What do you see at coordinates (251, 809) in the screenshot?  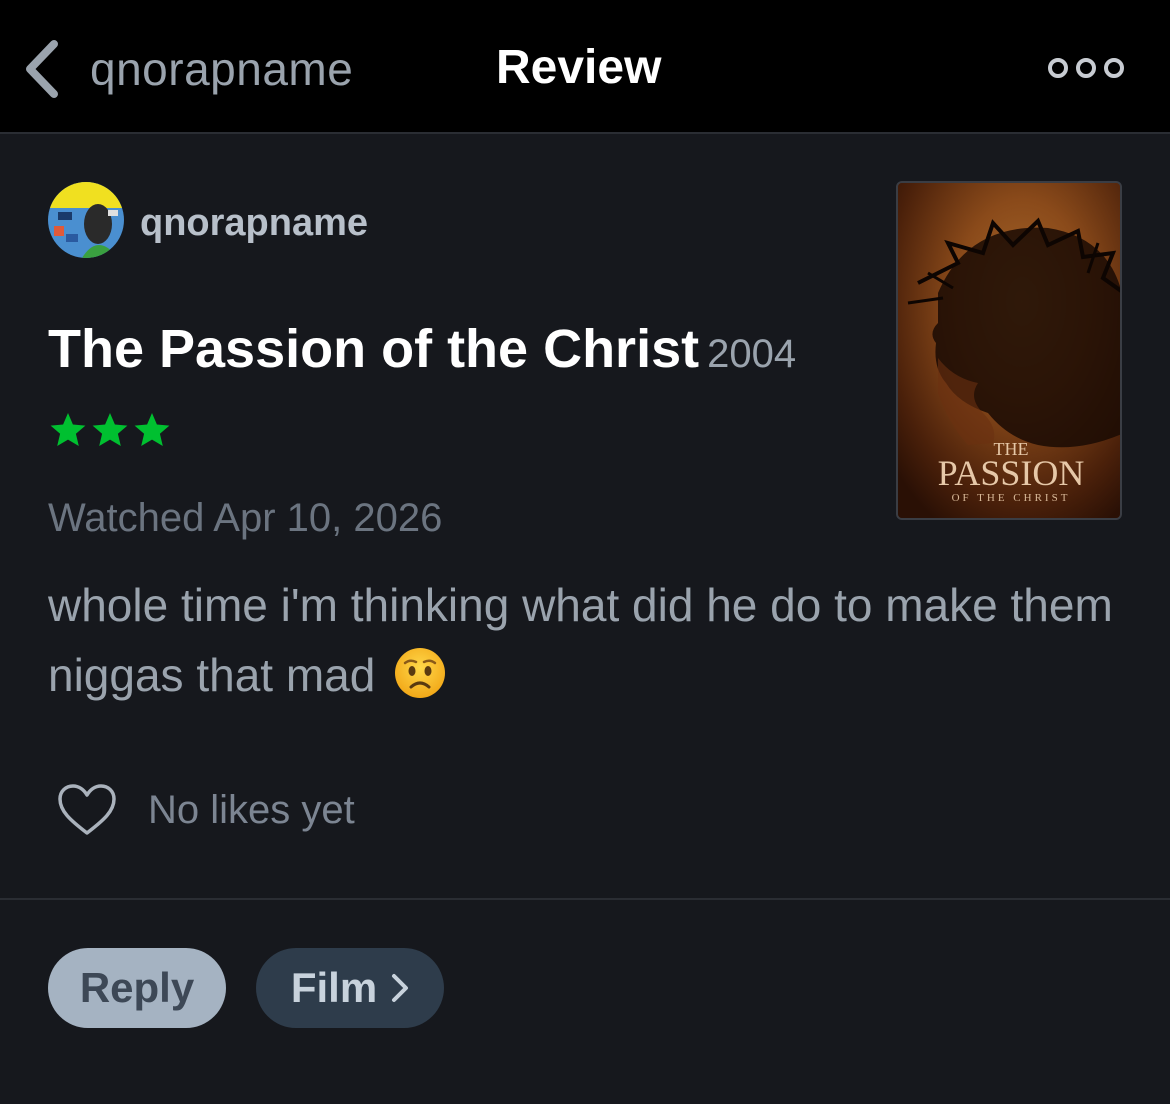 I see `likes-count: No likes yet` at bounding box center [251, 809].